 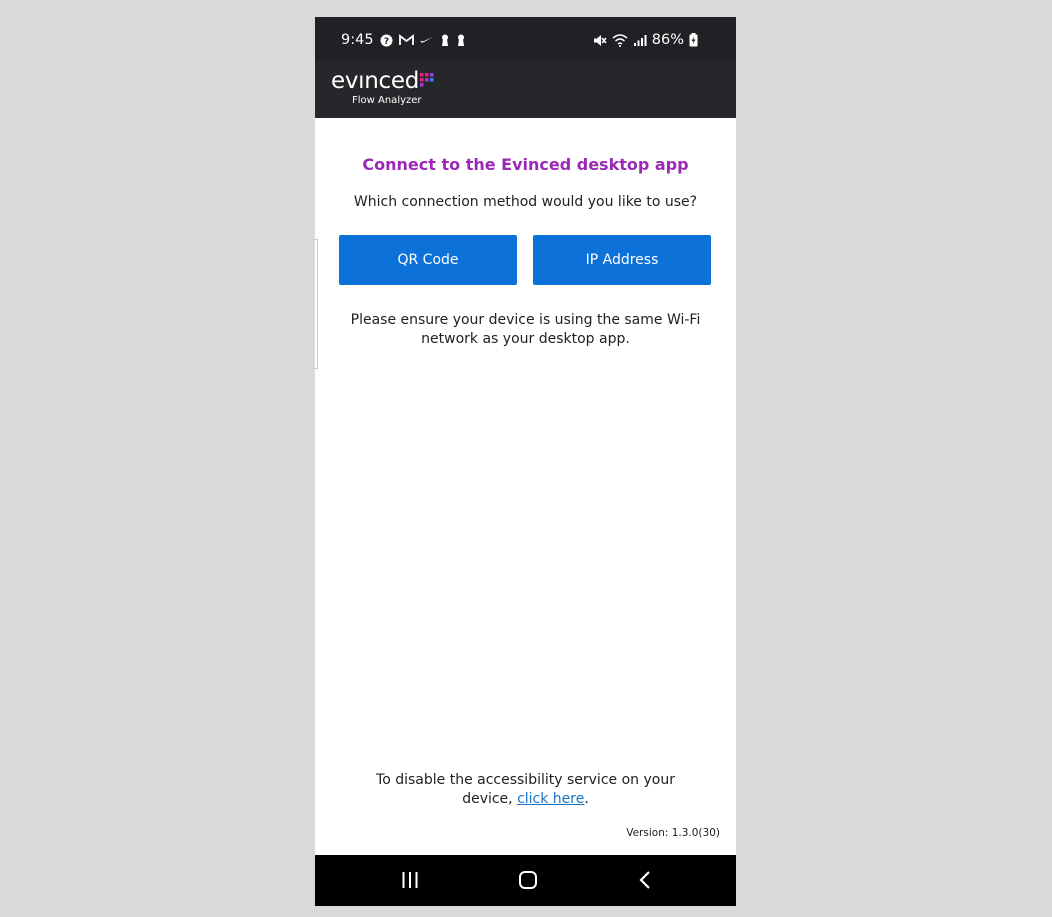 I want to click on click-here-link: click here, so click(x=550, y=799).